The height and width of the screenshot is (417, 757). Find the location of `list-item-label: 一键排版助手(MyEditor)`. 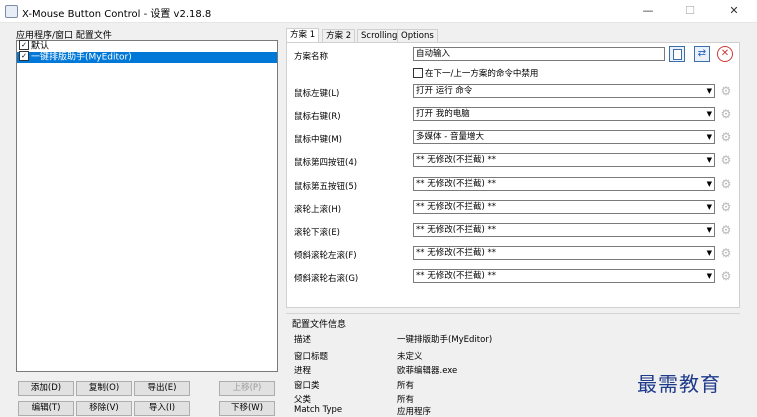

list-item-label: 一键排版助手(MyEditor) is located at coordinates (81, 57).